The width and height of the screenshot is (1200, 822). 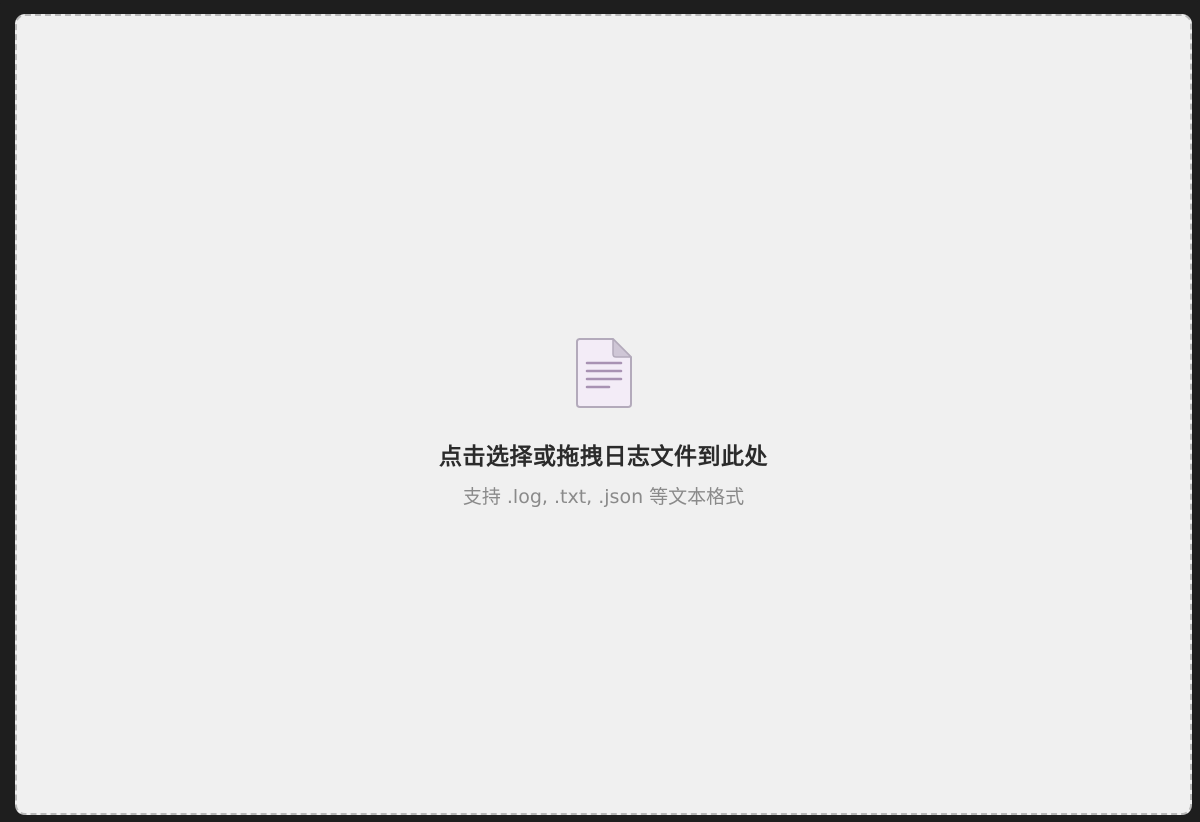 I want to click on dropzone-title: 点击选择或拖拽日志文件到此处, so click(x=603, y=457).